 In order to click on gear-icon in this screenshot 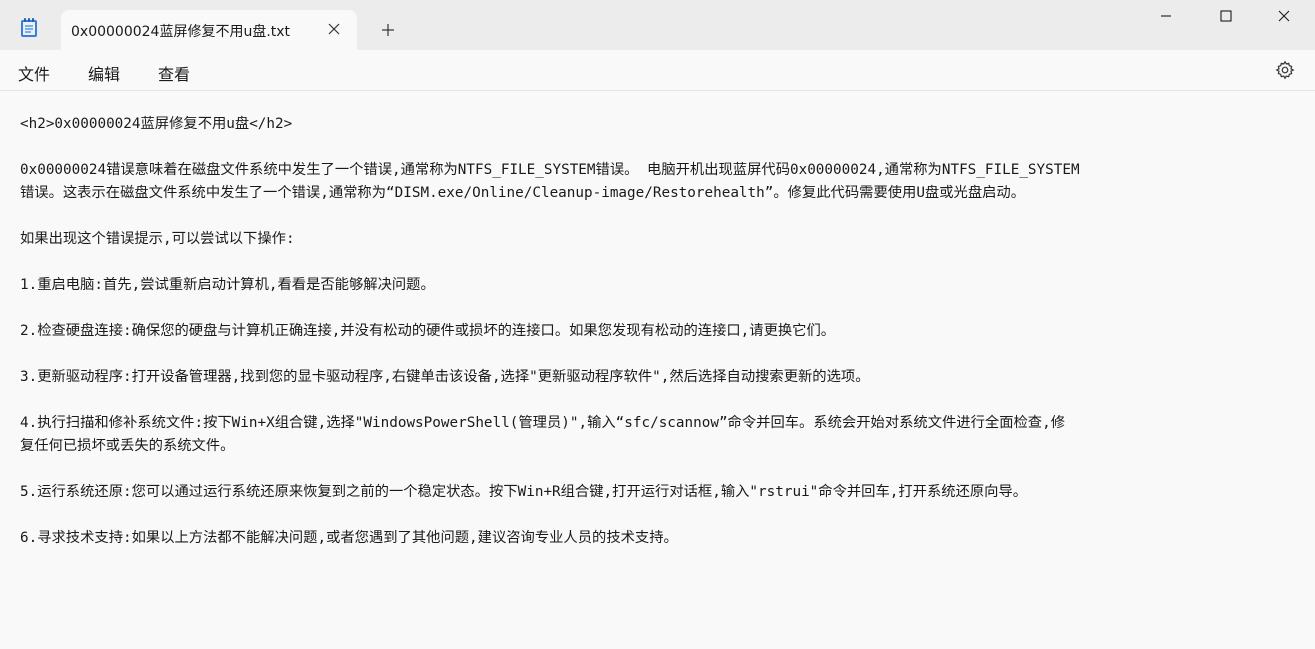, I will do `click(1285, 70)`.